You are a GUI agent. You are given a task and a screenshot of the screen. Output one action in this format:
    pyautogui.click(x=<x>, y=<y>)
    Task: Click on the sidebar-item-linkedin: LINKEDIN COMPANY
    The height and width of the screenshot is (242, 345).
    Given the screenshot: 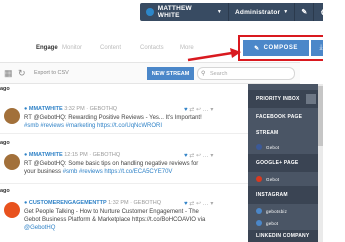 What is the action you would take?
    pyautogui.click(x=284, y=236)
    